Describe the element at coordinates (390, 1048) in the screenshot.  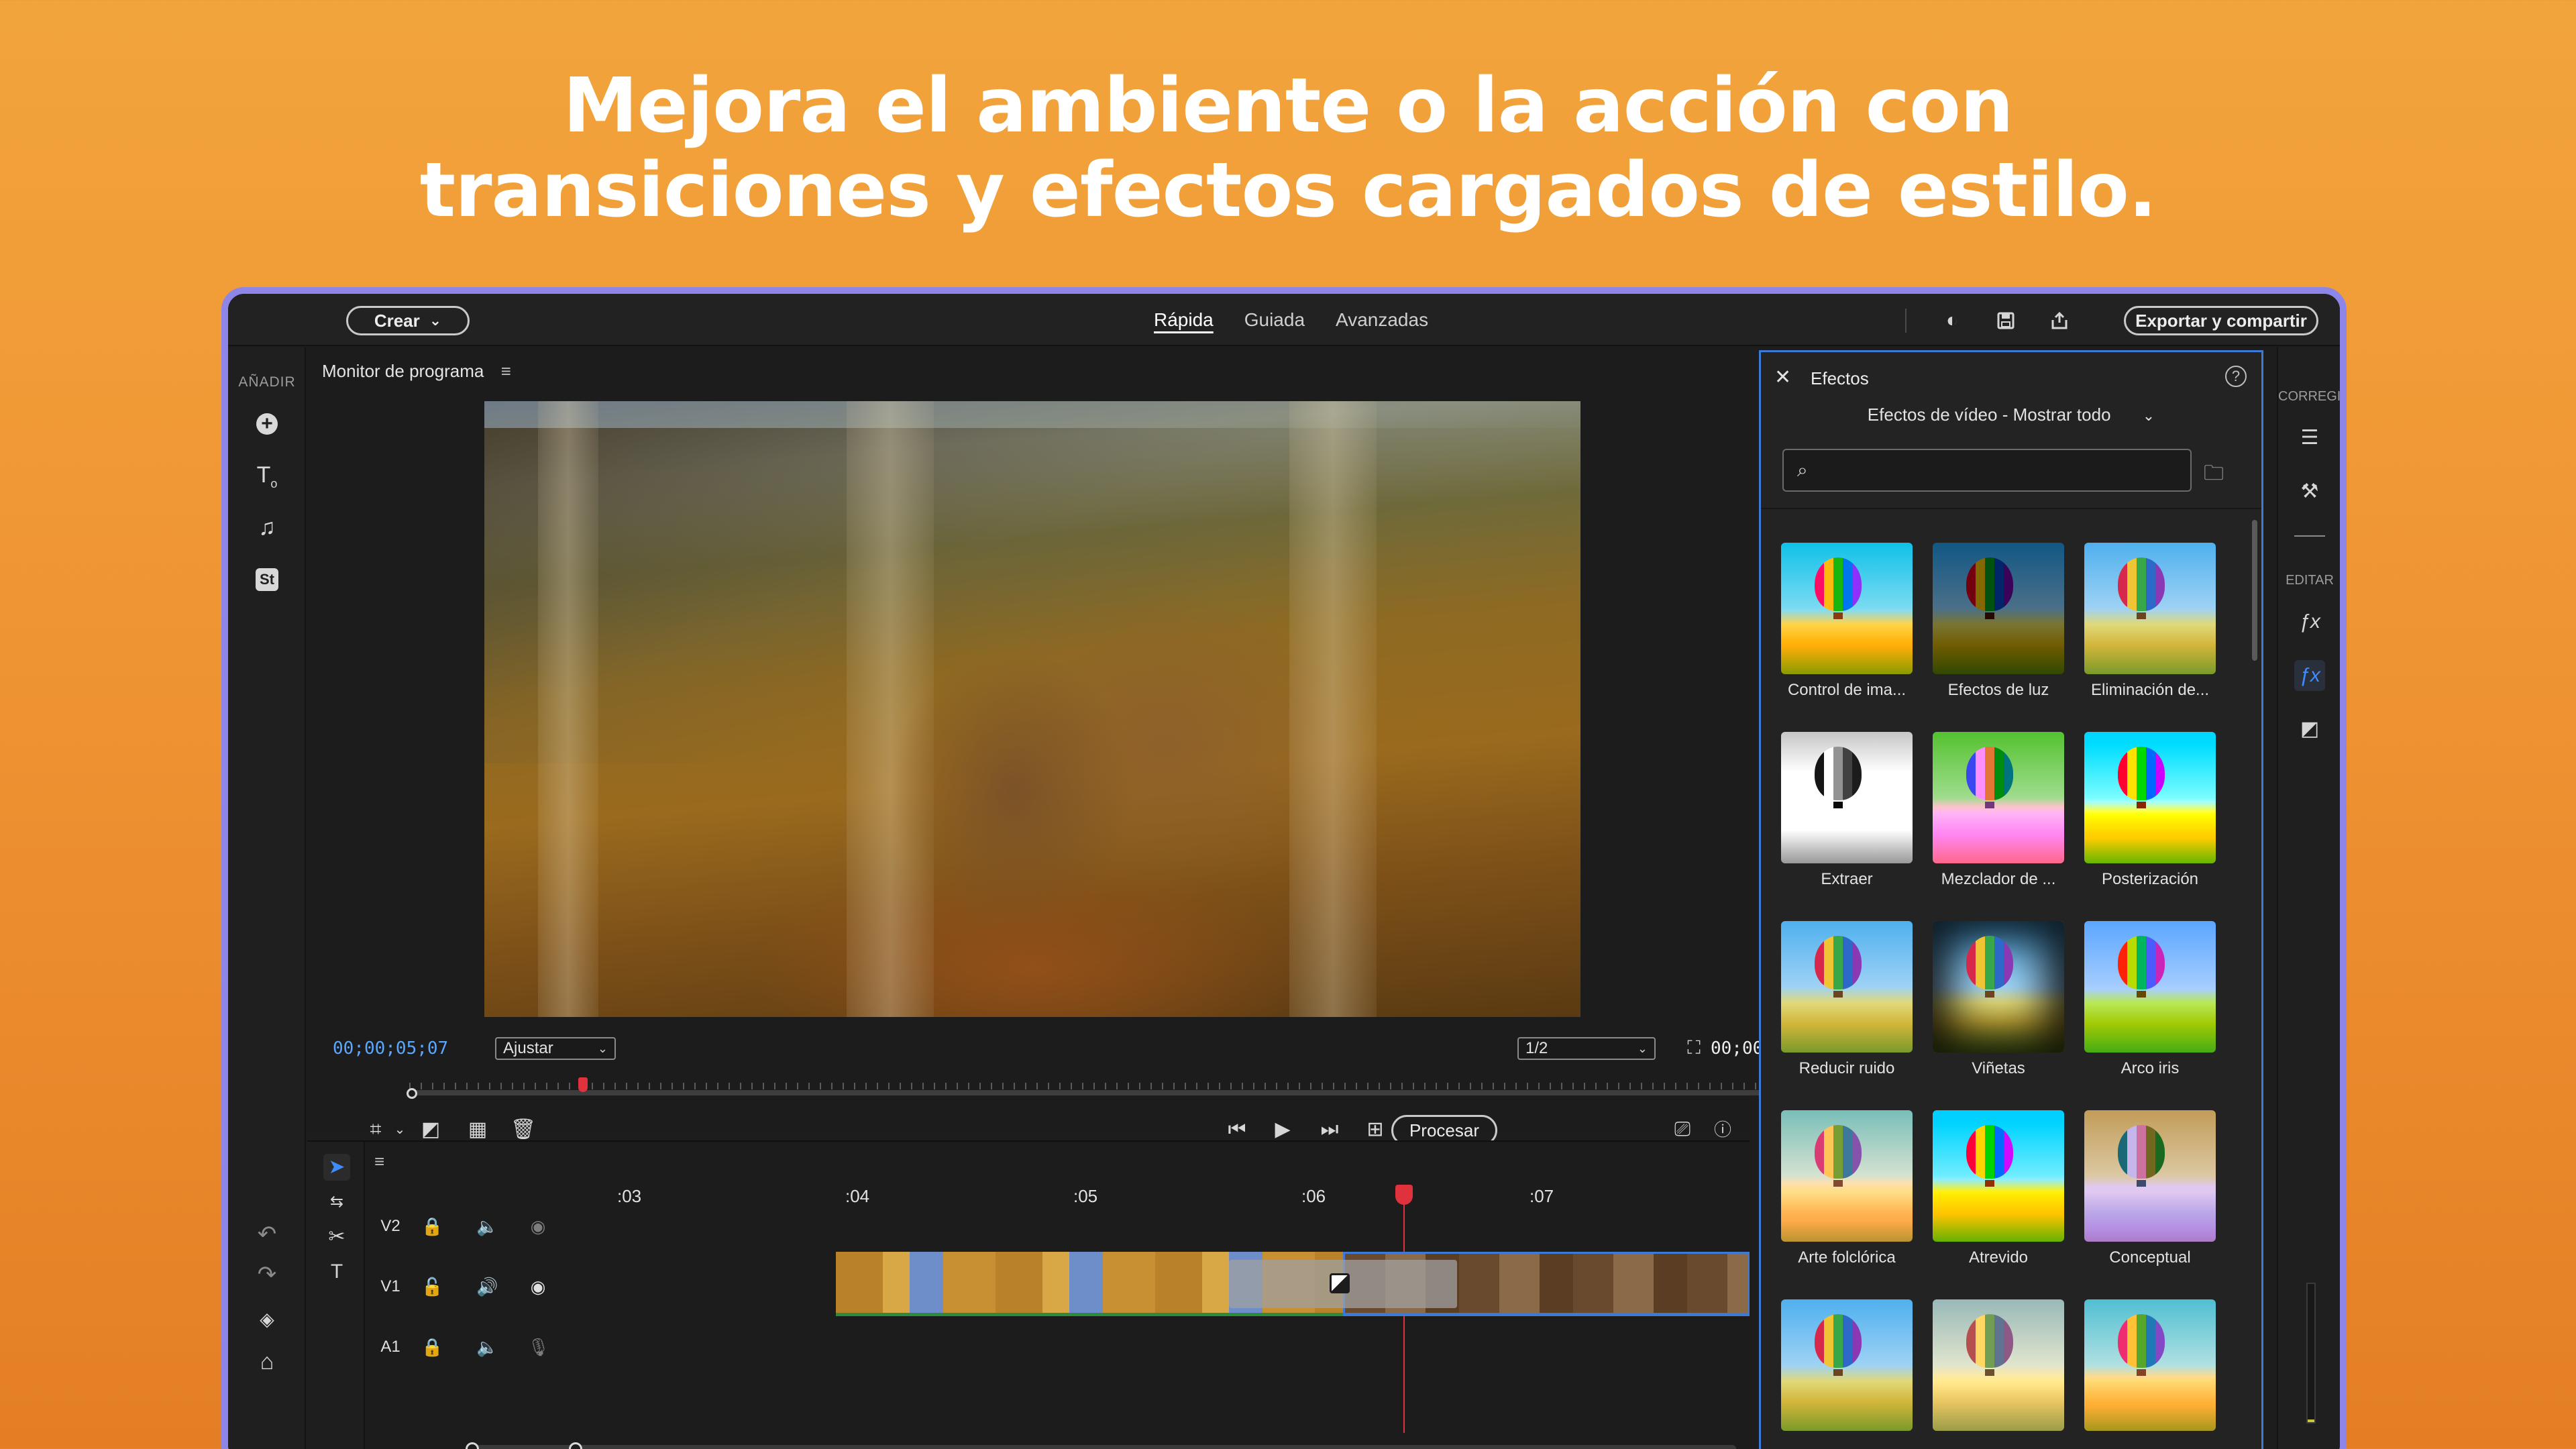
I see `current-timecode: 00;00;05;07` at that location.